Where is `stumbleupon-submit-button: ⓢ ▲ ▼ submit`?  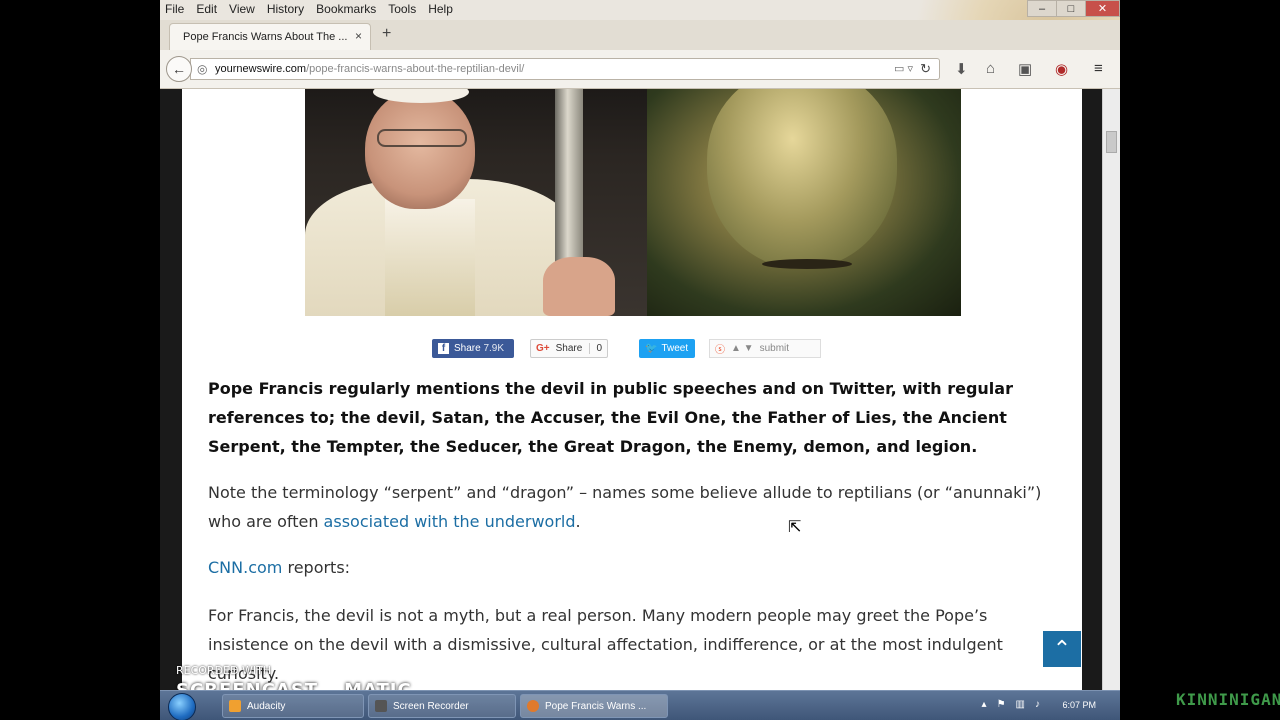 stumbleupon-submit-button: ⓢ ▲ ▼ submit is located at coordinates (765, 348).